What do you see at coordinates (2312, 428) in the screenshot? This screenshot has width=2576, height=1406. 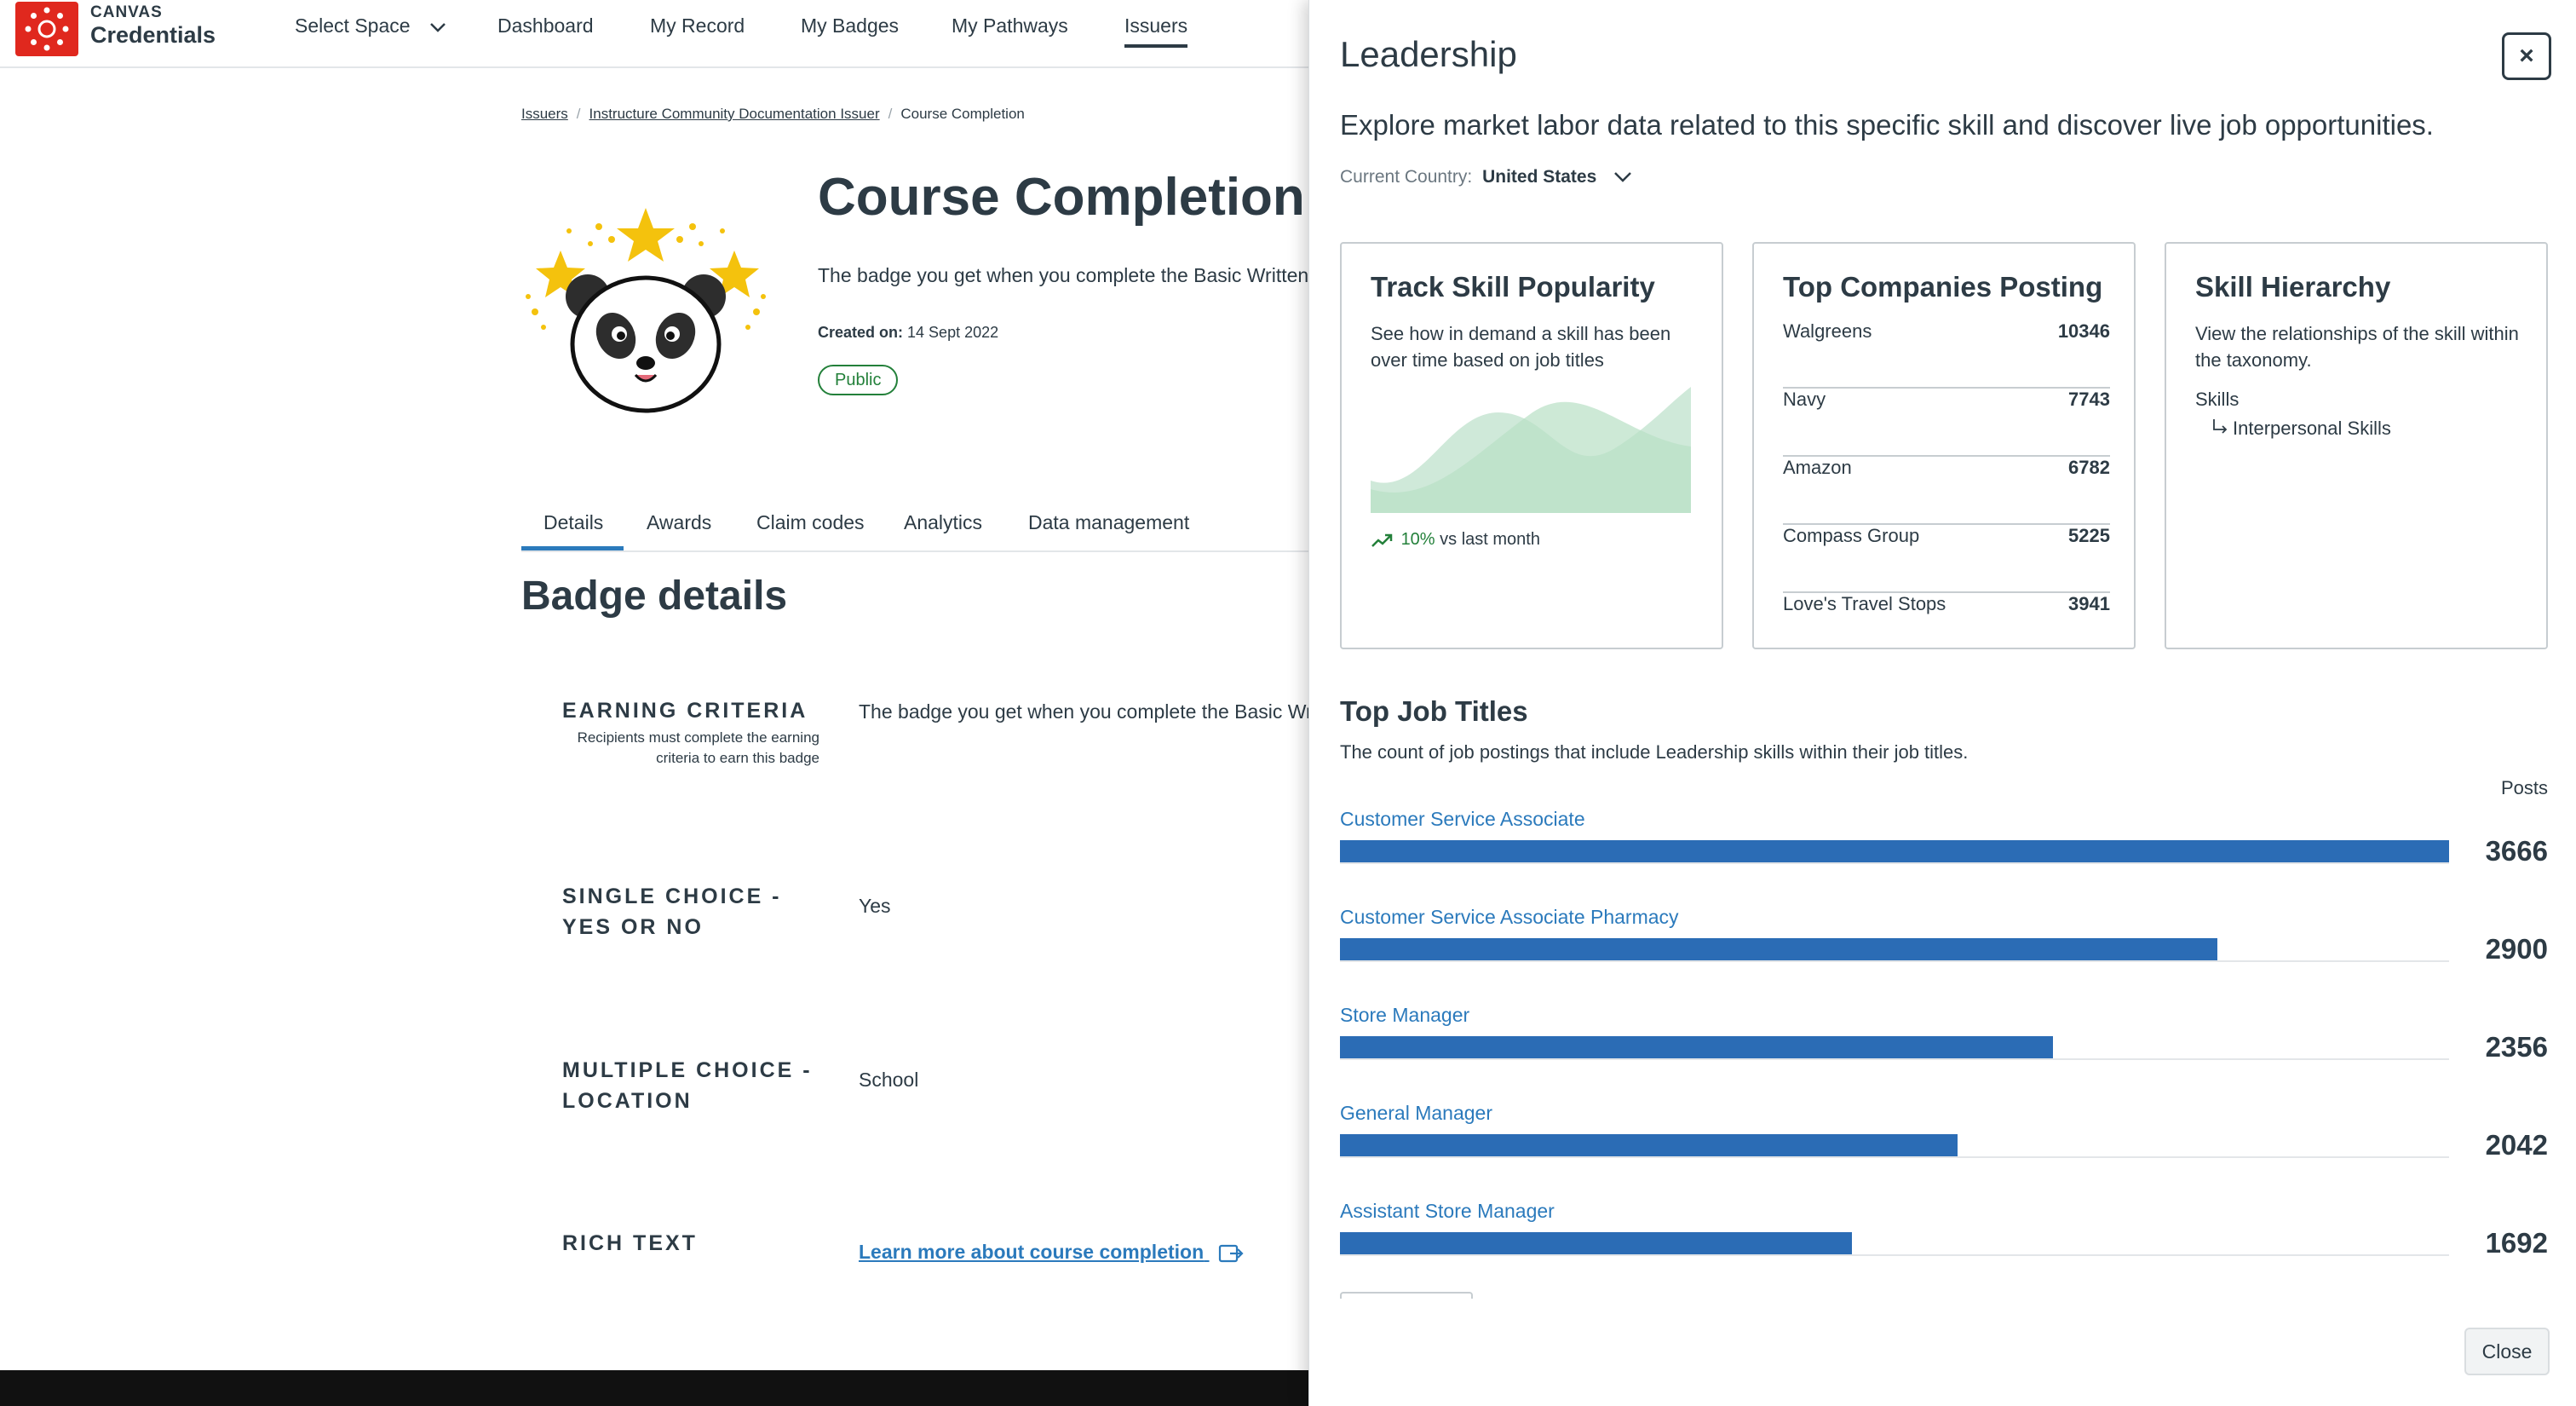 I see `hierarchy-child-label: Interpersonal Skills` at bounding box center [2312, 428].